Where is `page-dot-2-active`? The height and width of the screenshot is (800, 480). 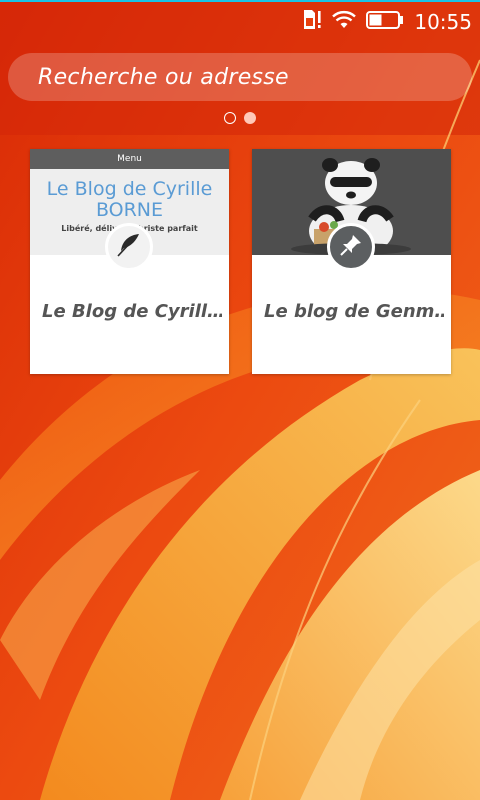
page-dot-2-active is located at coordinates (250, 118).